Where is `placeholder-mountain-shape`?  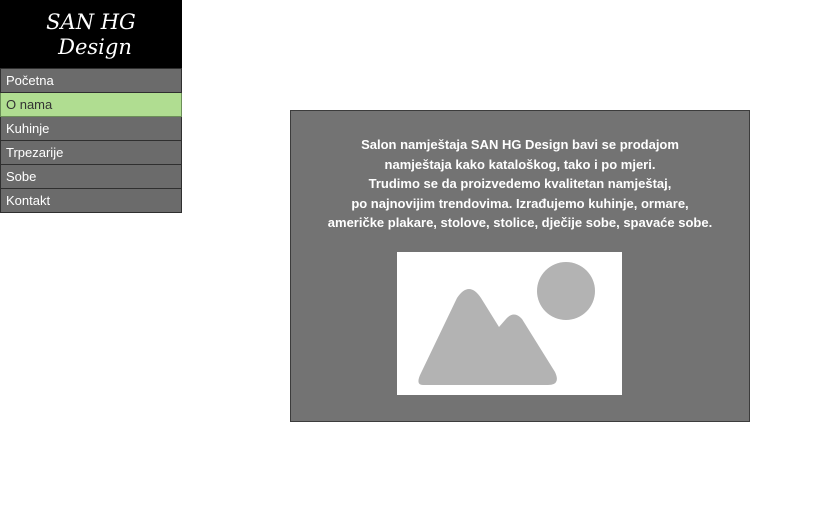 placeholder-mountain-shape is located at coordinates (487, 337).